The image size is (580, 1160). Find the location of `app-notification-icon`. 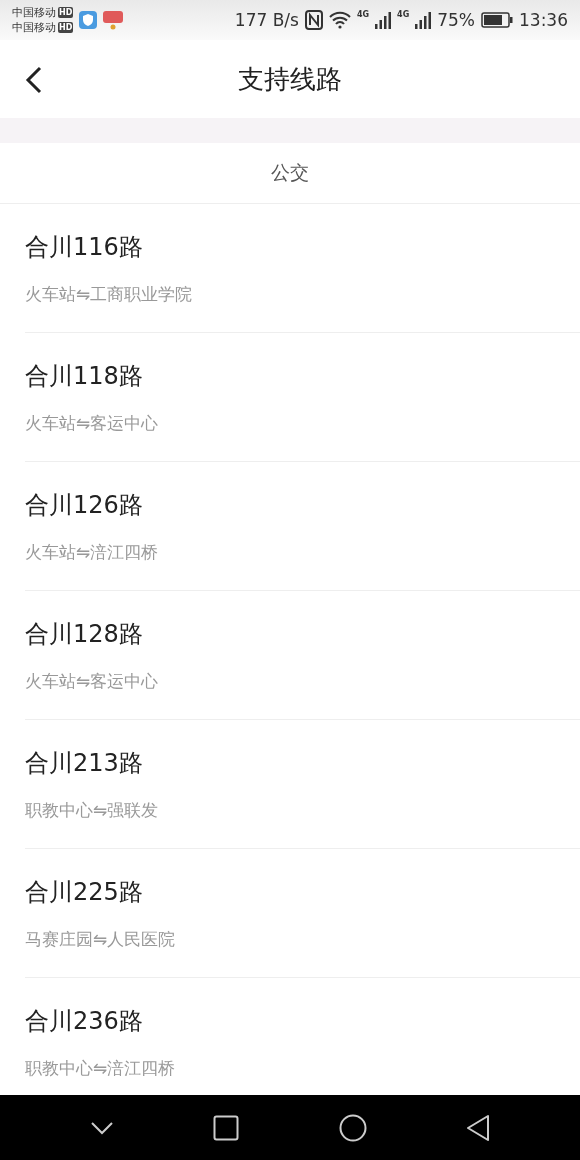

app-notification-icon is located at coordinates (113, 20).